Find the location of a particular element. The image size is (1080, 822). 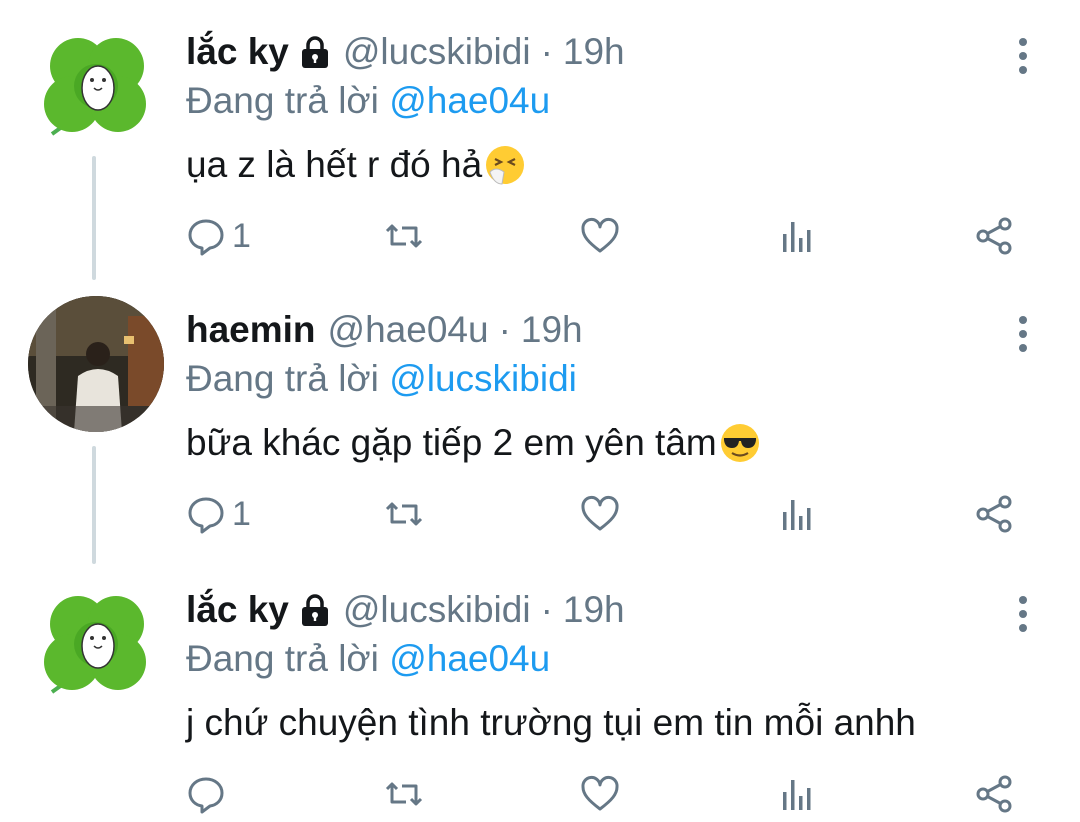

tweet-body: ụa z là hết r đó hả is located at coordinates (334, 164).